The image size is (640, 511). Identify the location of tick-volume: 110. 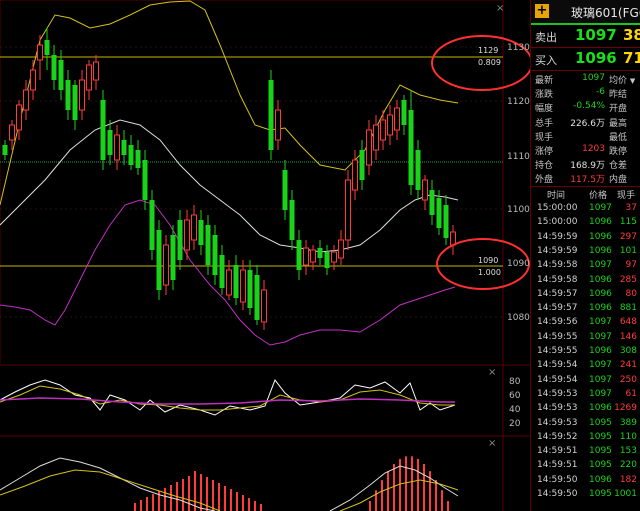
(628, 436).